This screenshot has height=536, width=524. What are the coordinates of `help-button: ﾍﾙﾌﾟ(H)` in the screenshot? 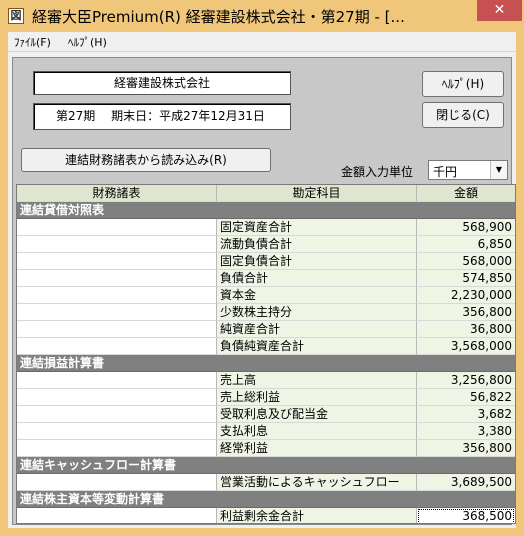 It's located at (463, 84).